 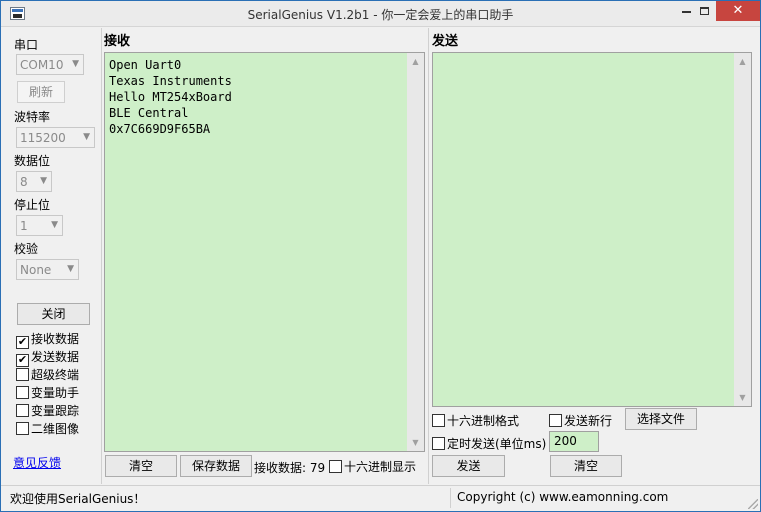 What do you see at coordinates (445, 41) in the screenshot?
I see `send-title: 发送` at bounding box center [445, 41].